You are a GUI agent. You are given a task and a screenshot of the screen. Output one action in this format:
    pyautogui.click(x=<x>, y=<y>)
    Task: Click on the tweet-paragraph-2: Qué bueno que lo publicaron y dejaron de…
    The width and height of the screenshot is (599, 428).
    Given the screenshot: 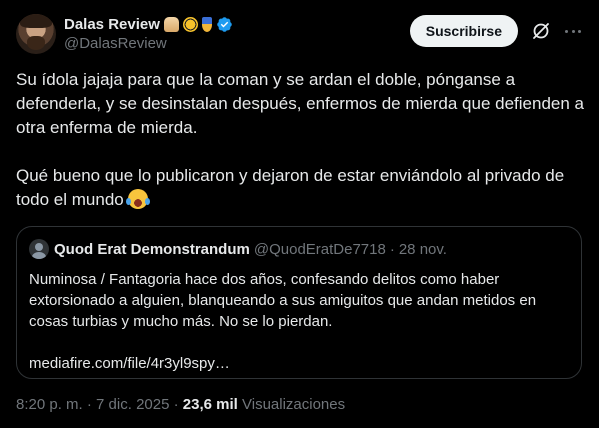 What is the action you would take?
    pyautogui.click(x=290, y=187)
    